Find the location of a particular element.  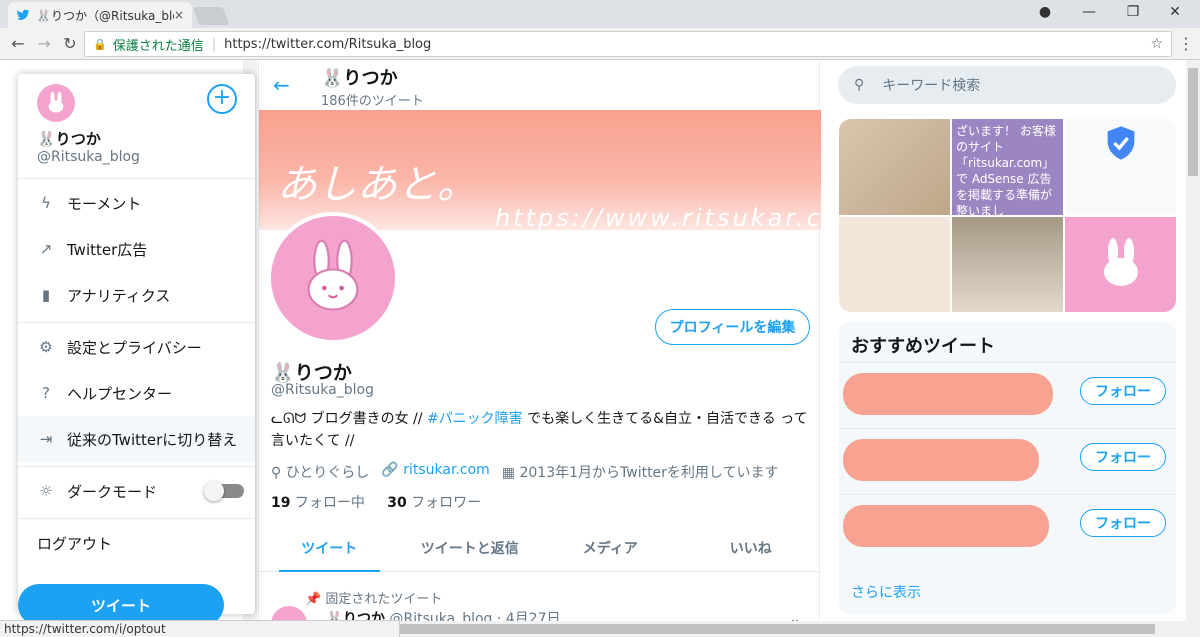

drawer-name: 🐰りつか is located at coordinates (69, 139).